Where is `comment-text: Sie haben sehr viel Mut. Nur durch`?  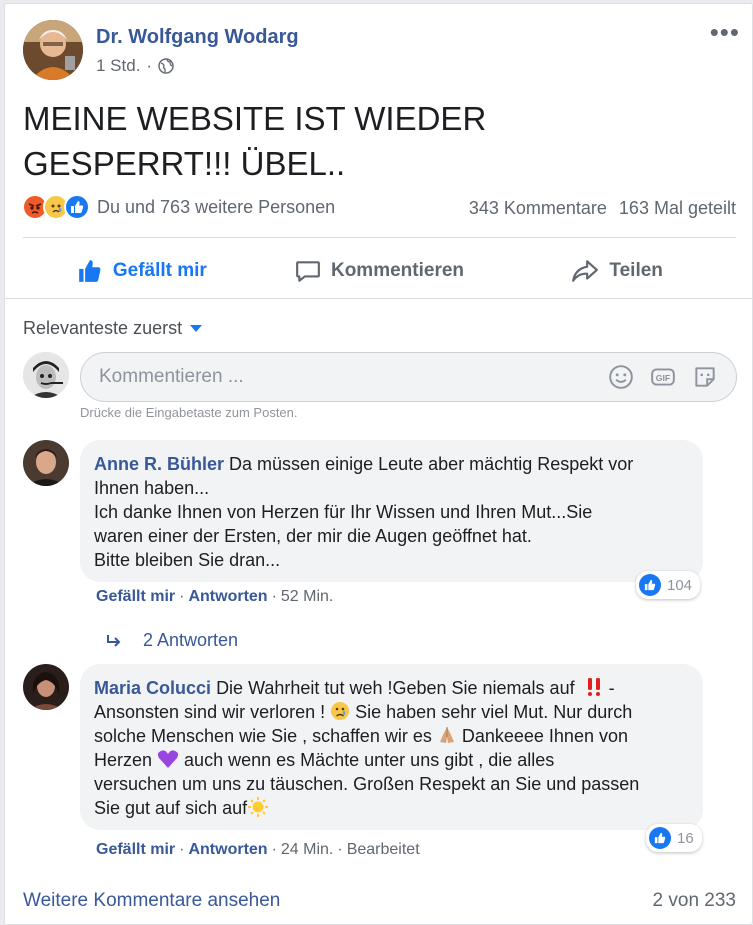
comment-text: Sie haben sehr viel Mut. Nur durch is located at coordinates (491, 712).